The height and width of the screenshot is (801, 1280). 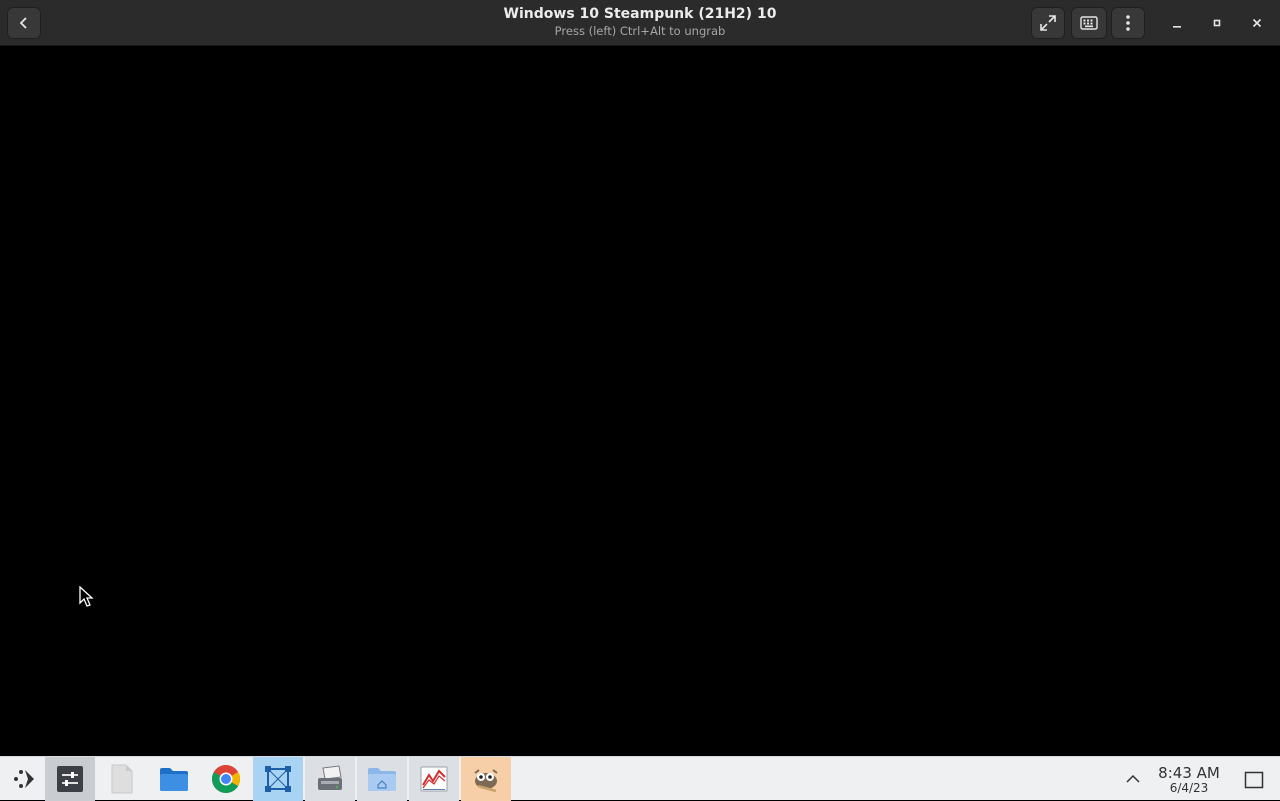 I want to click on taskbar-app-gimp, so click(x=486, y=779).